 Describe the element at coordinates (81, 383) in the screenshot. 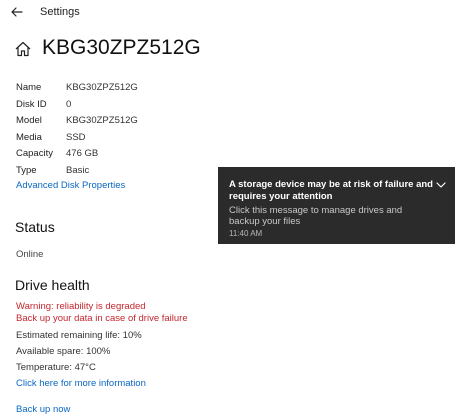

I see `more-information-link: Click here for more information` at that location.